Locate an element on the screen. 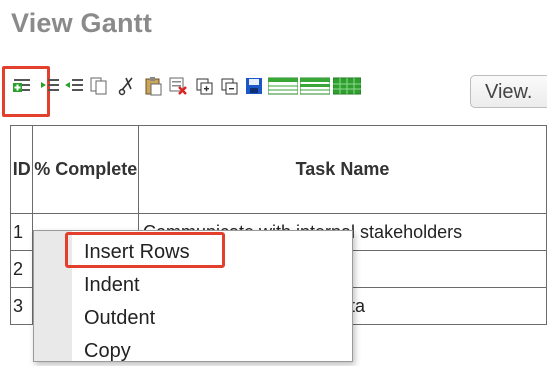 This screenshot has height=366, width=547. delete-rows-icon is located at coordinates (178, 86).